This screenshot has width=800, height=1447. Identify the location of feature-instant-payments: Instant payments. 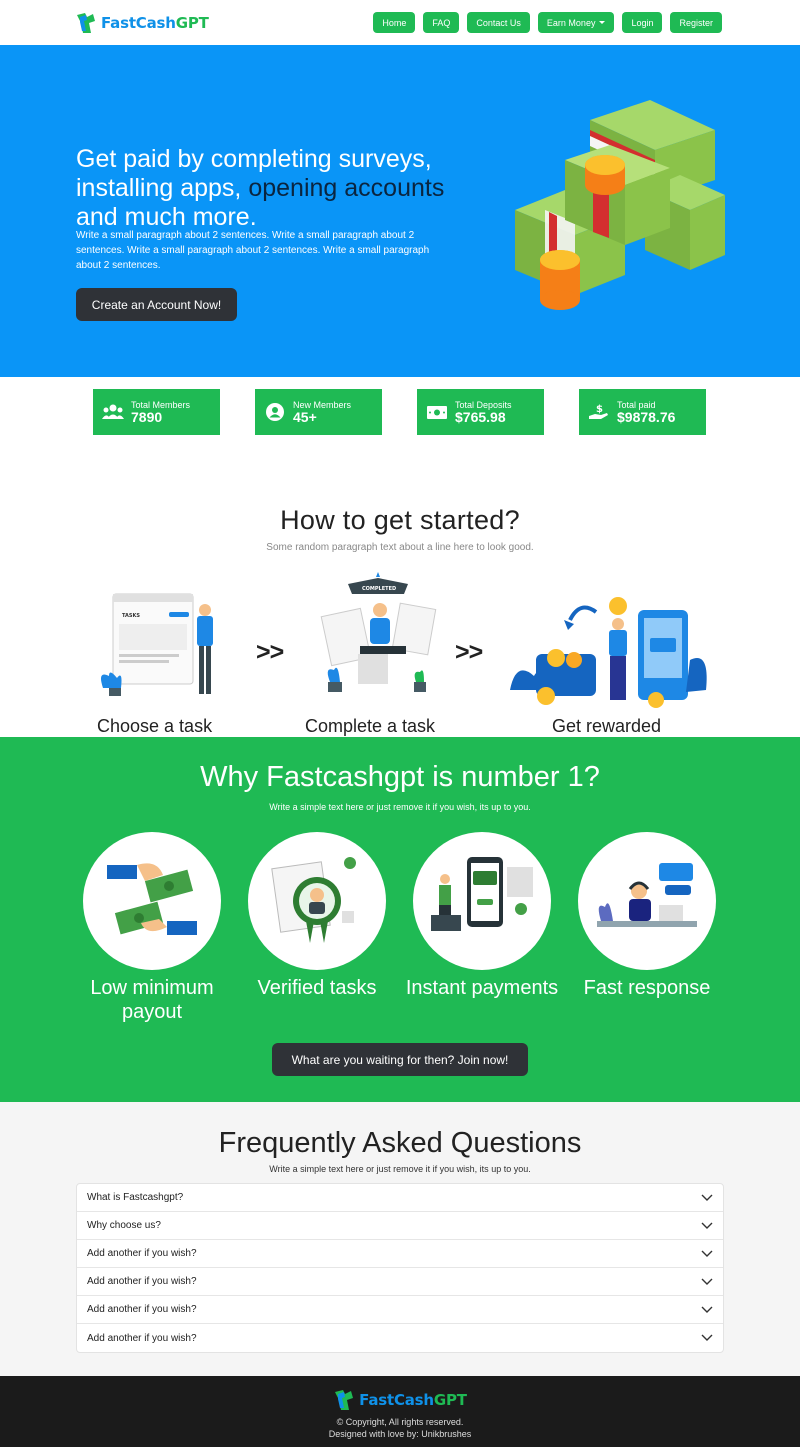
(482, 916).